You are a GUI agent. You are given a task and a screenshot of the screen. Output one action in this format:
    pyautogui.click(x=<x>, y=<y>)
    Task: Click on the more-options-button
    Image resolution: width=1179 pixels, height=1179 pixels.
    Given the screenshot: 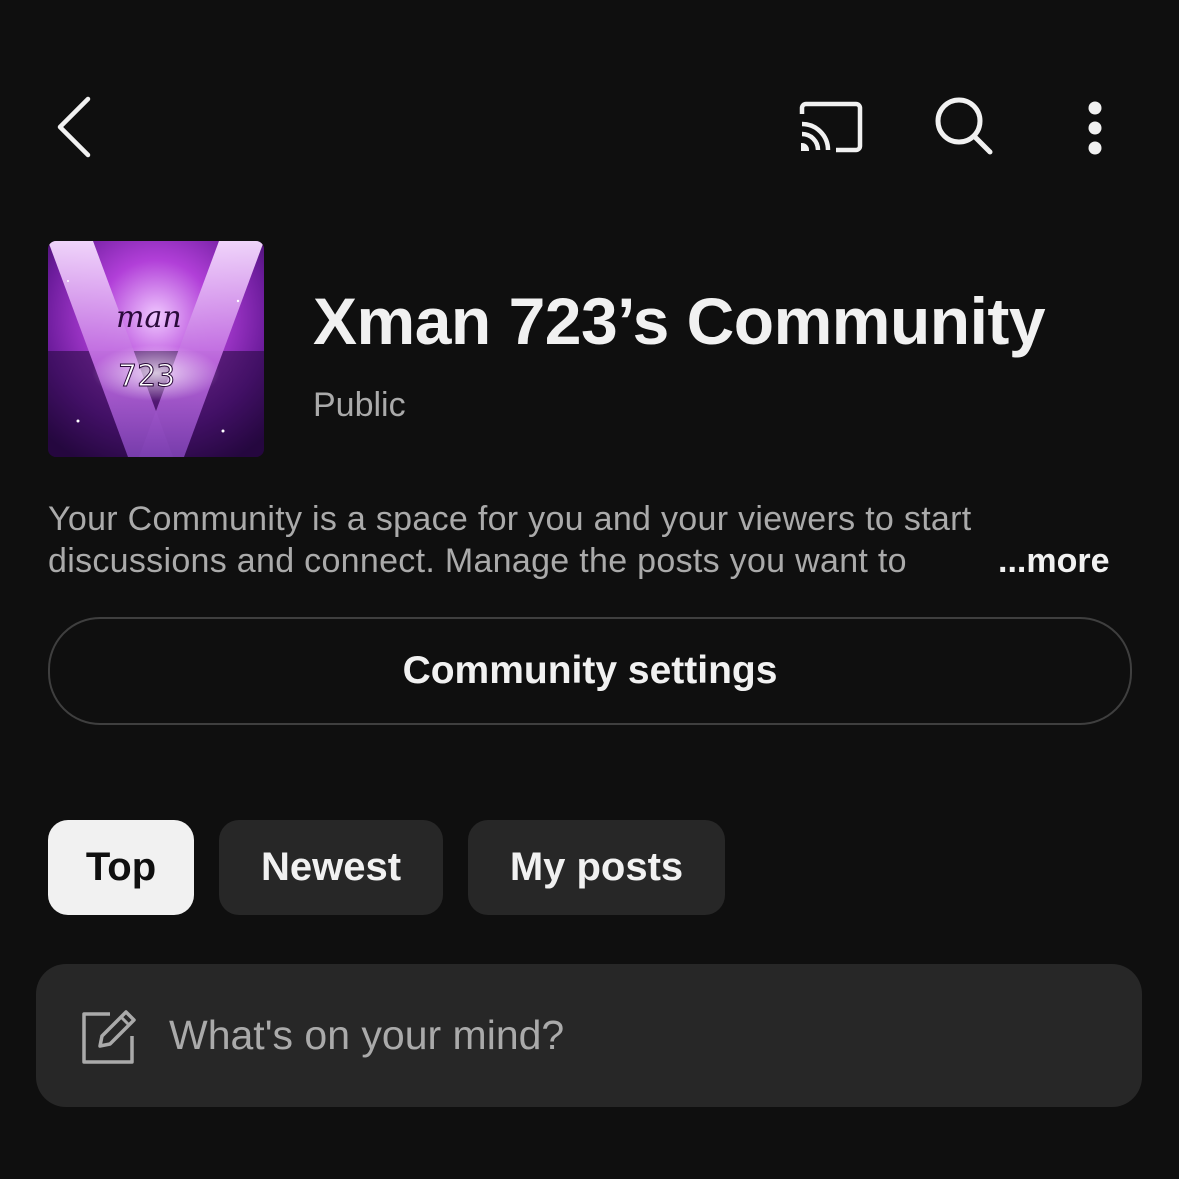 What is the action you would take?
    pyautogui.click(x=1095, y=128)
    